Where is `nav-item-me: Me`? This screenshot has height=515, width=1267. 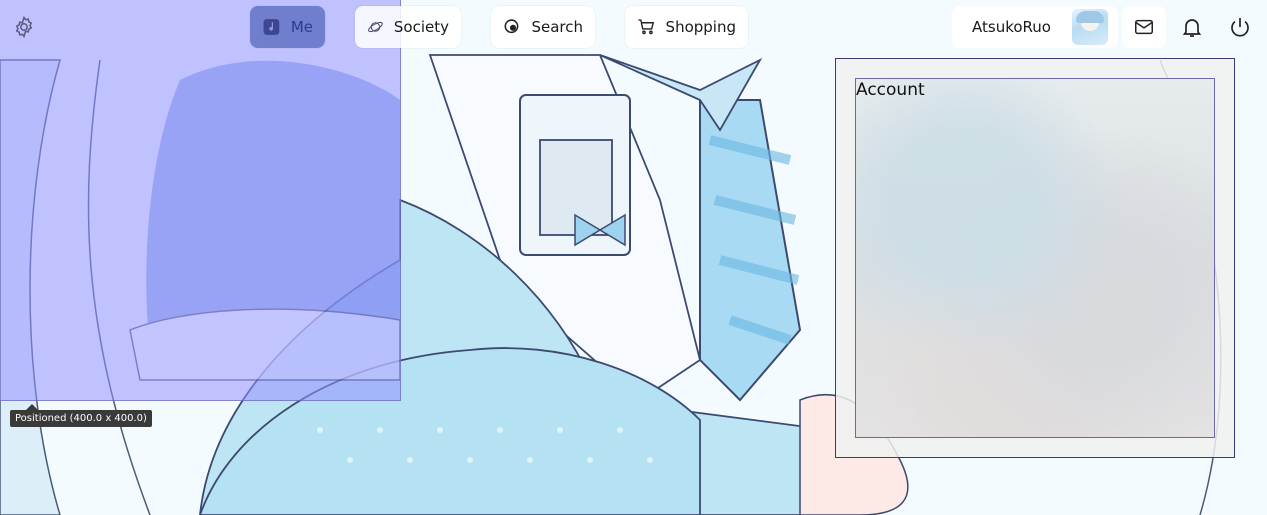 nav-item-me: Me is located at coordinates (287, 27).